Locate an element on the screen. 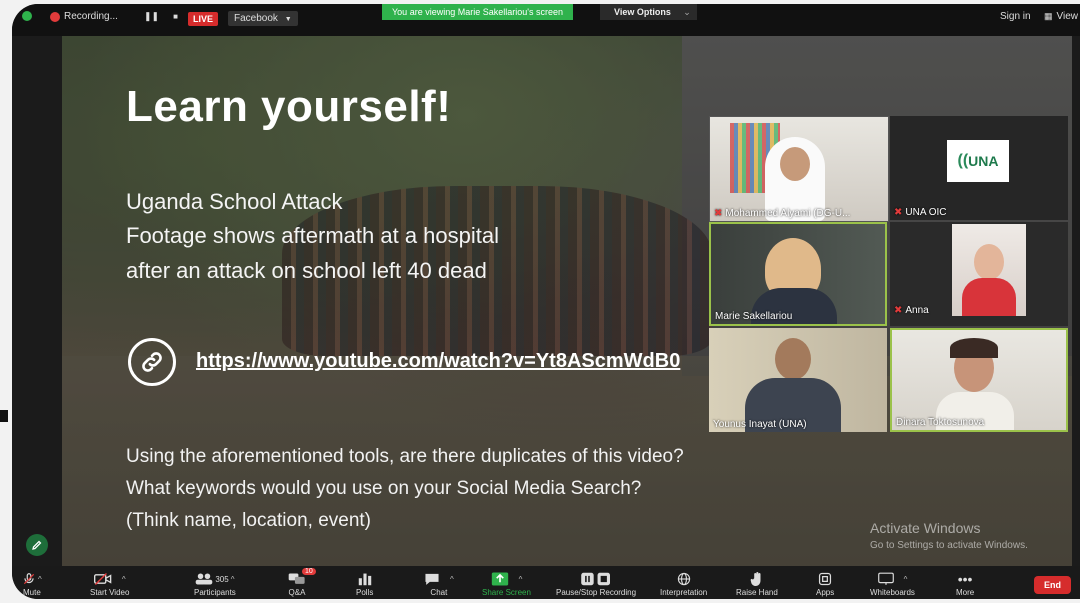 This screenshot has height=603, width=1080. stop-recording-icon: ■ is located at coordinates (175, 16).